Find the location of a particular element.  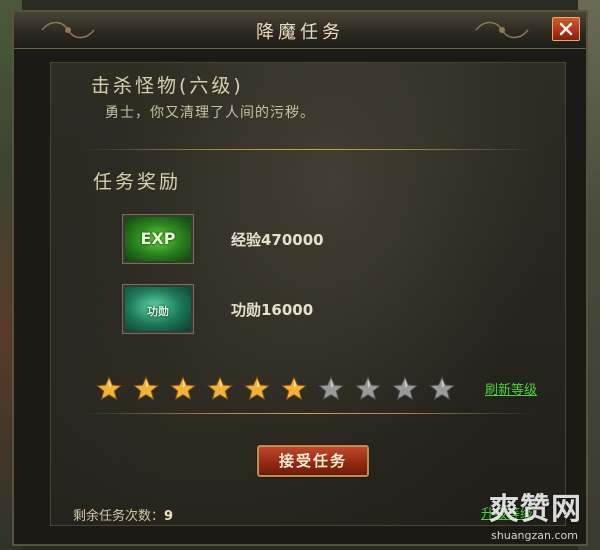

merit-icon: 功勋 is located at coordinates (158, 309).